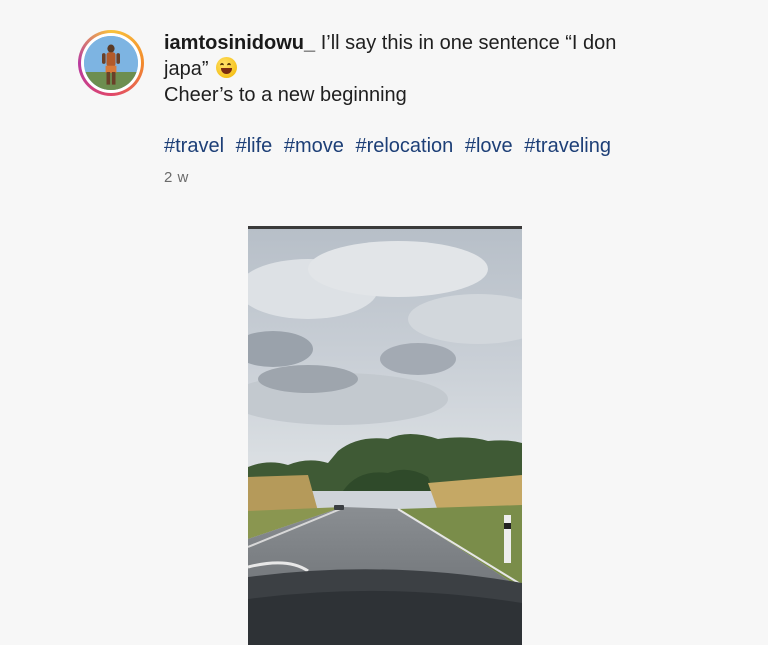 The image size is (768, 645). What do you see at coordinates (227, 67) in the screenshot?
I see `grinning-sweat-emoji-icon` at bounding box center [227, 67].